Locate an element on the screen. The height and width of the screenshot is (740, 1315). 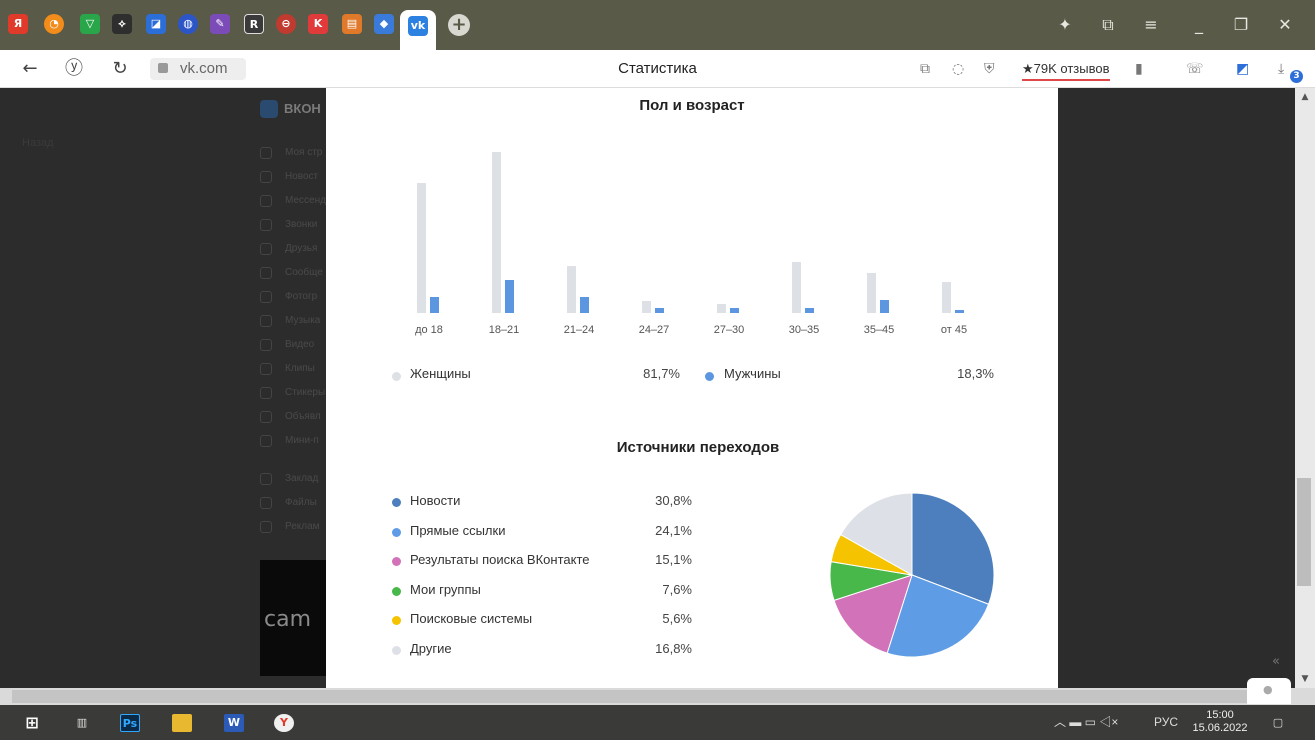
back-link: Назад is located at coordinates (38, 143).